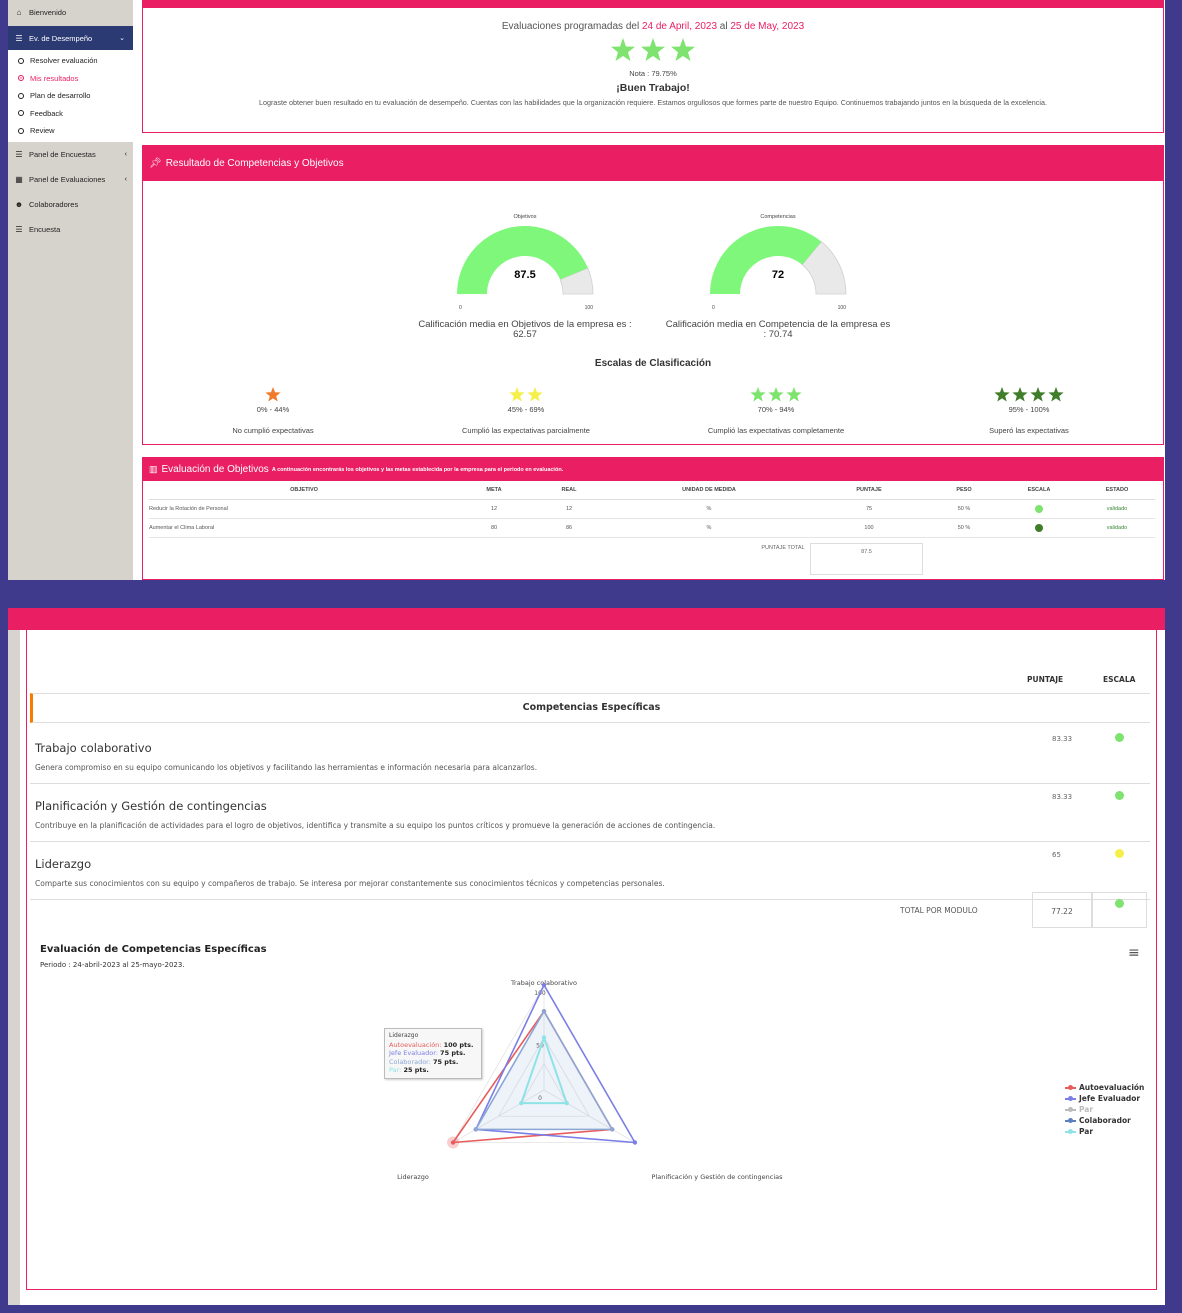 The width and height of the screenshot is (1182, 1313). I want to click on submenu-label: Resolver evaluación, so click(64, 61).